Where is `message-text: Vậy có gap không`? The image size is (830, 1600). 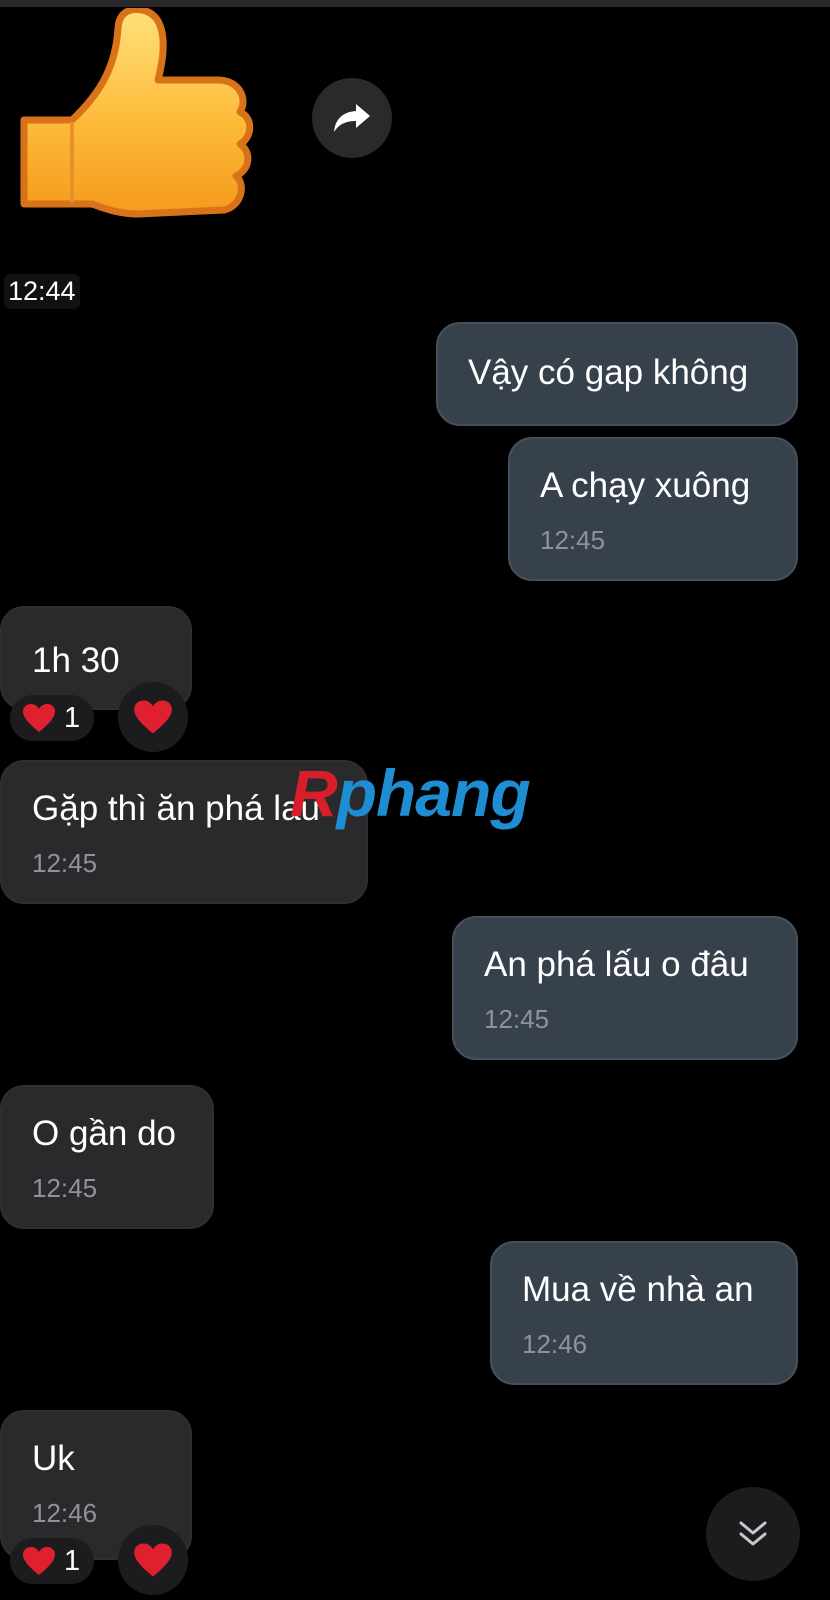
message-text: Vậy có gap không is located at coordinates (608, 372).